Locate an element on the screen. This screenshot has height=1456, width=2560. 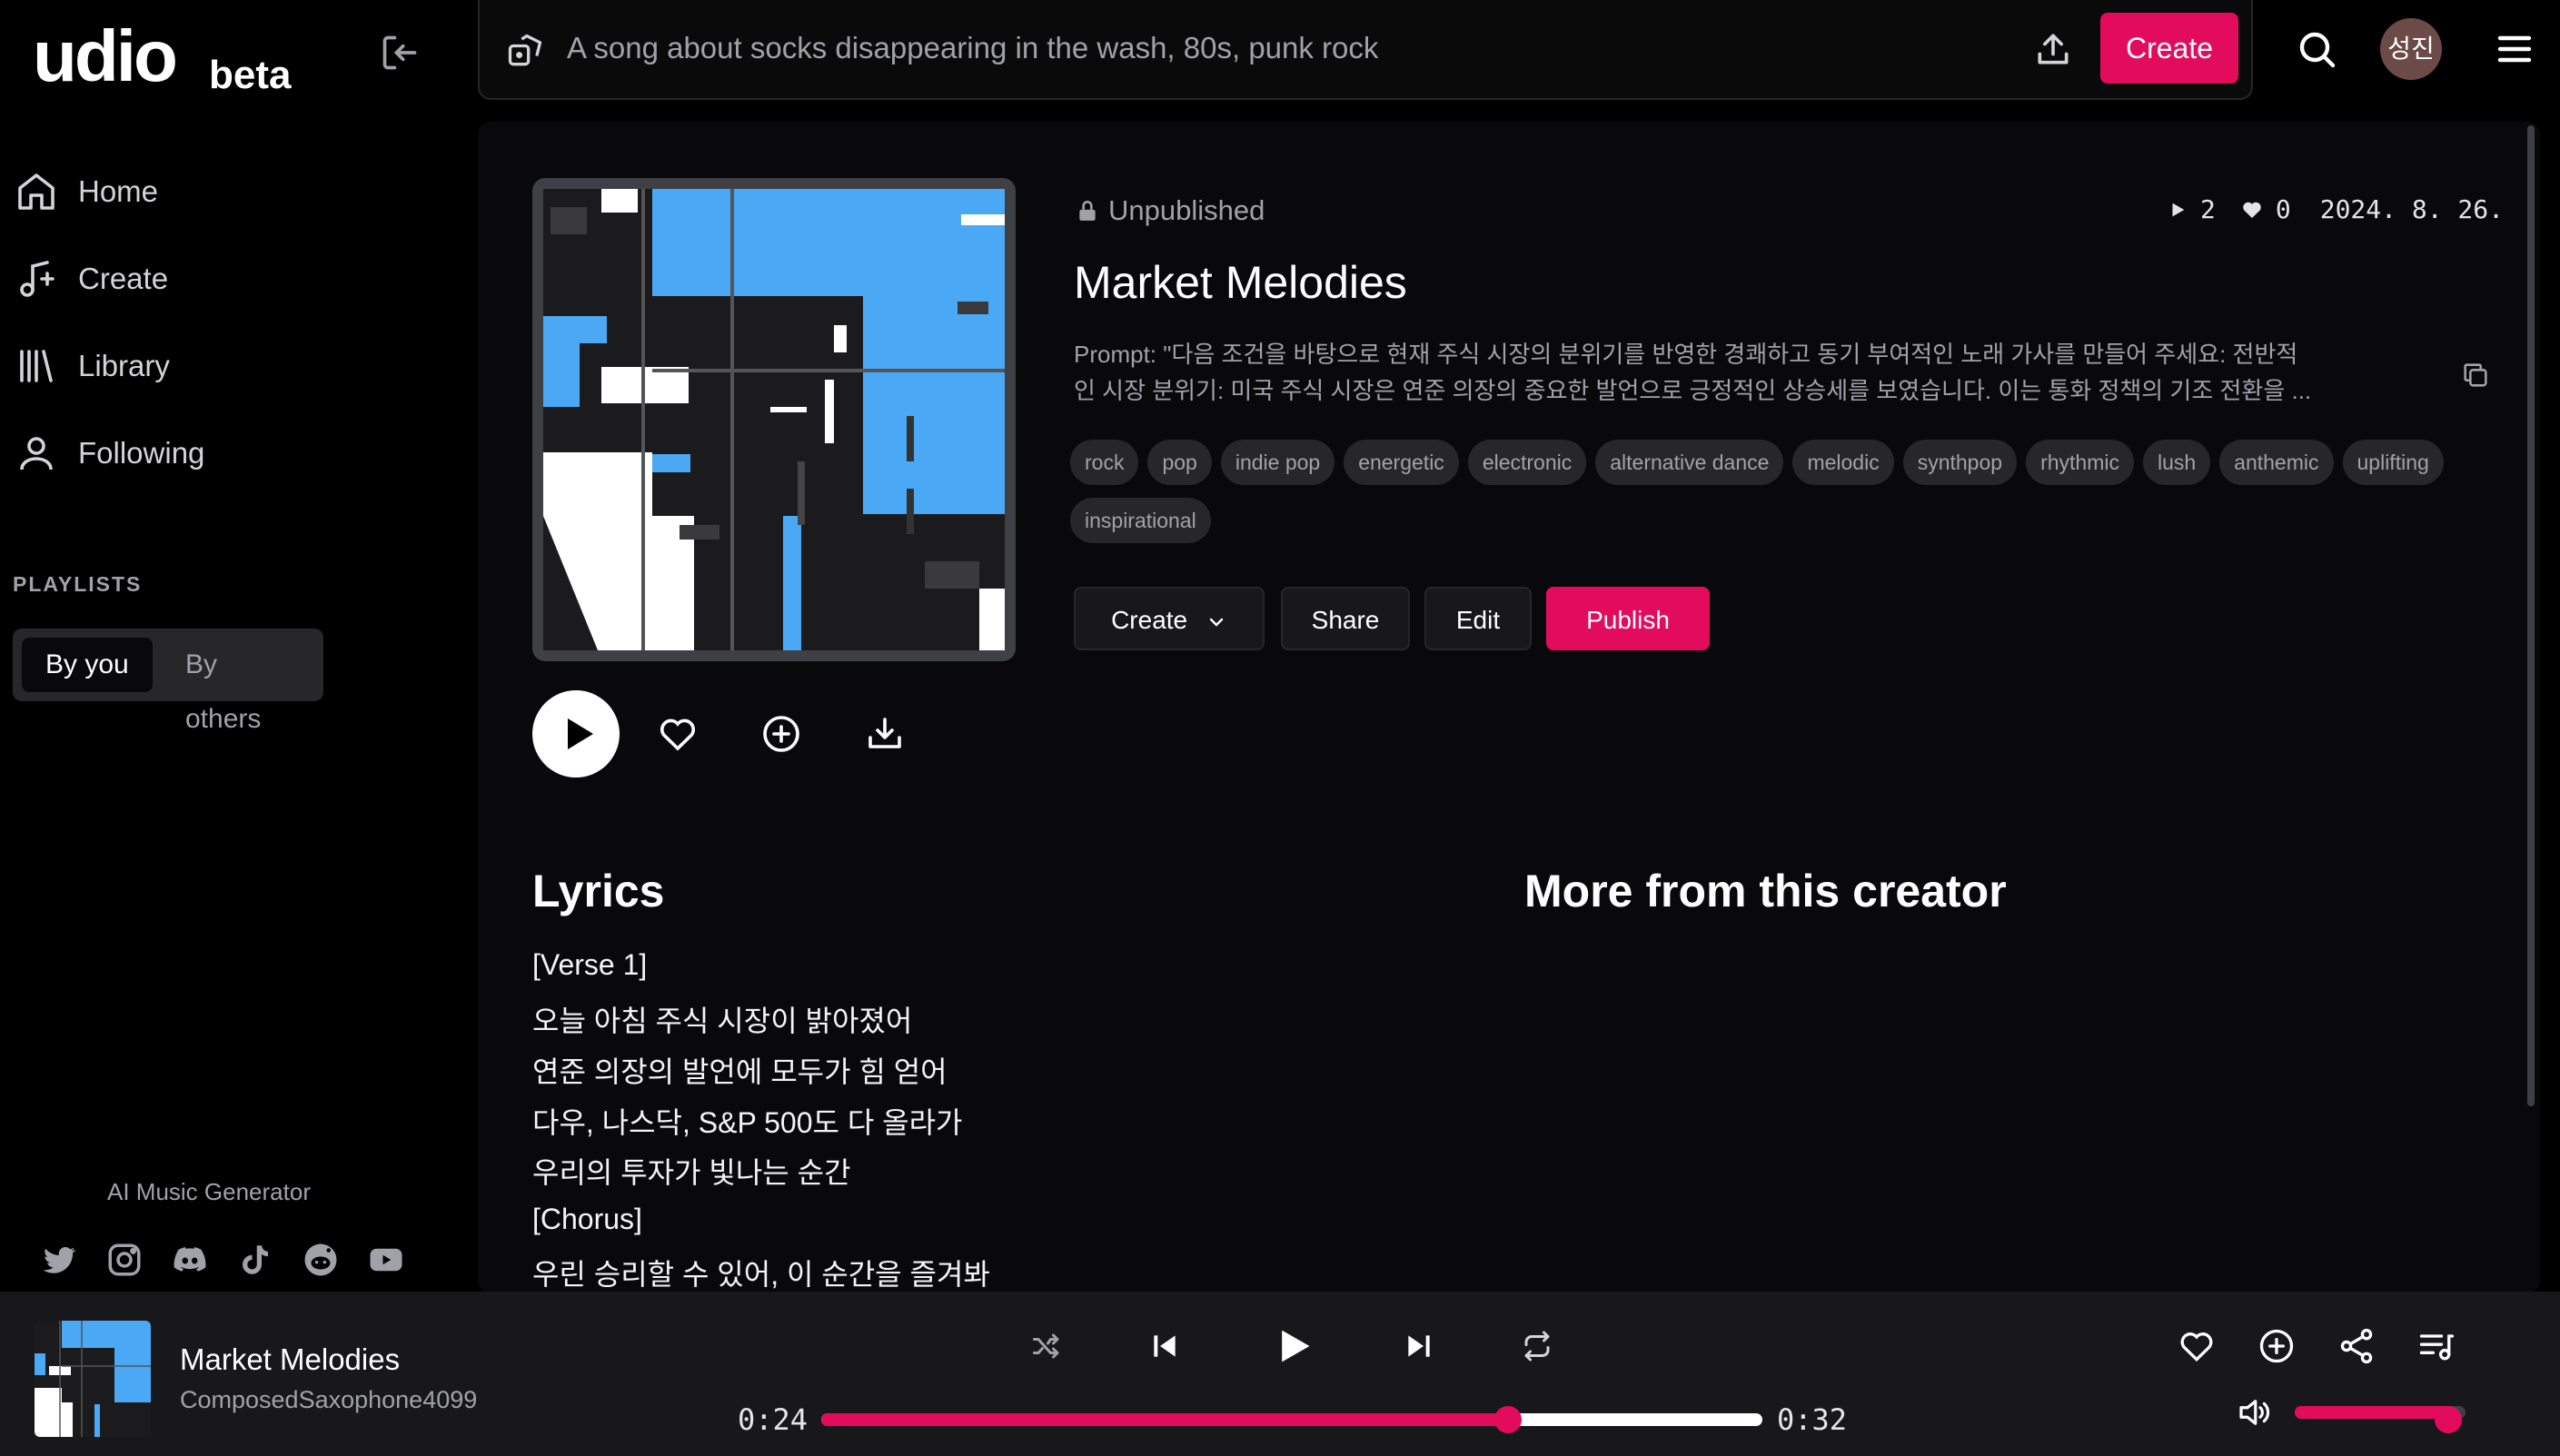
tag-chip: inspirational is located at coordinates (1140, 521).